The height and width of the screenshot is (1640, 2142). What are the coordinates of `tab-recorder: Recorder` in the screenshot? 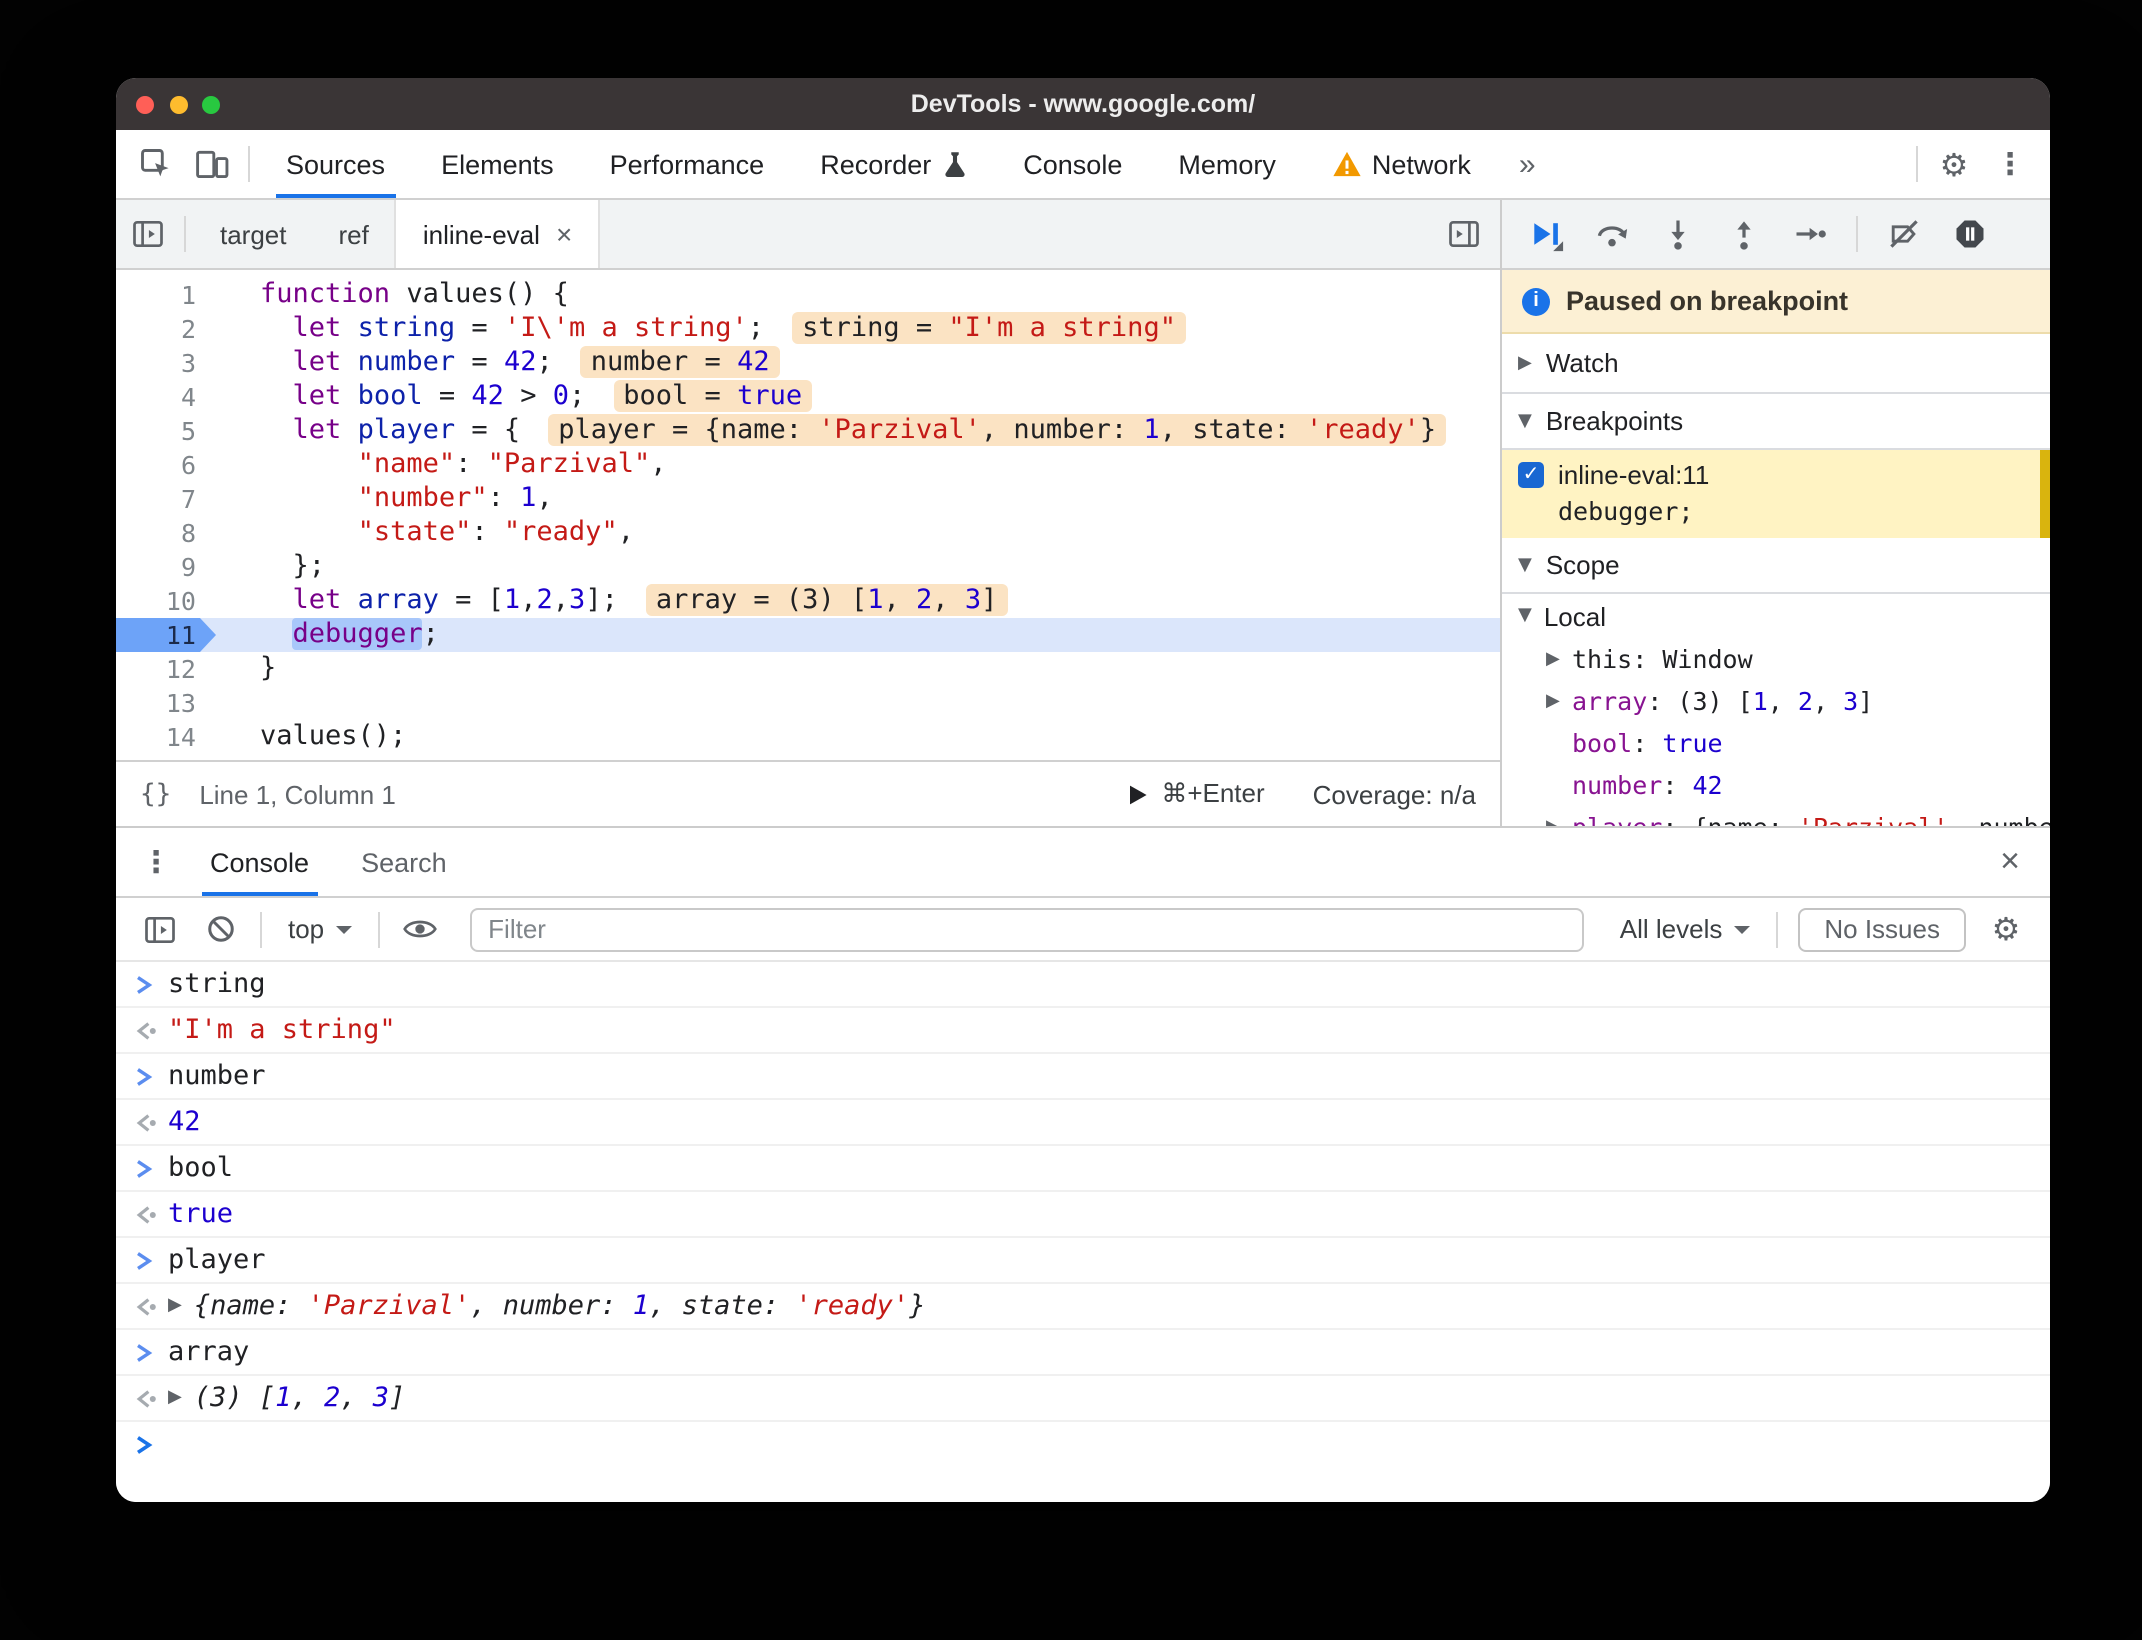 It's located at (893, 164).